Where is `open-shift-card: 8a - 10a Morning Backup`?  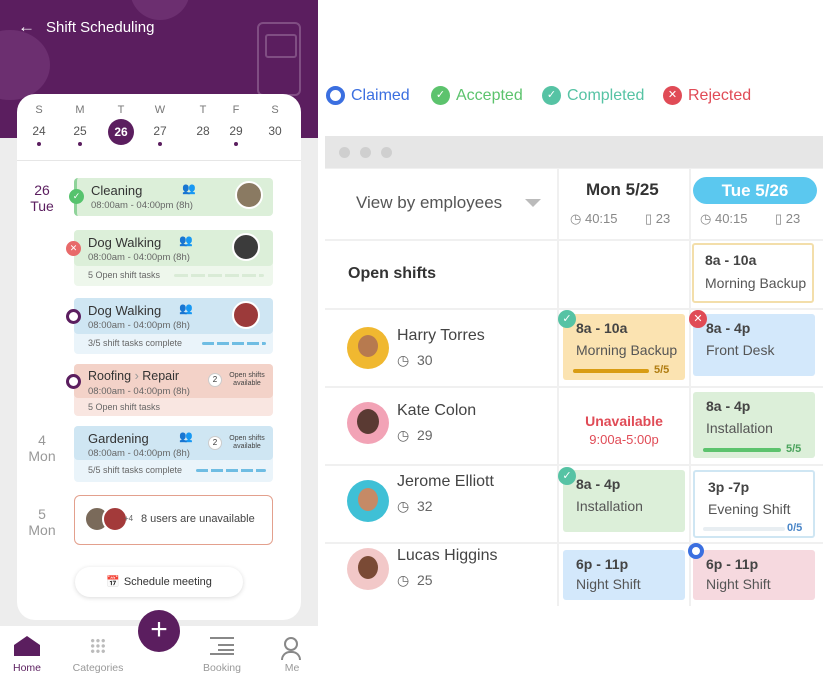 open-shift-card: 8a - 10a Morning Backup is located at coordinates (753, 273).